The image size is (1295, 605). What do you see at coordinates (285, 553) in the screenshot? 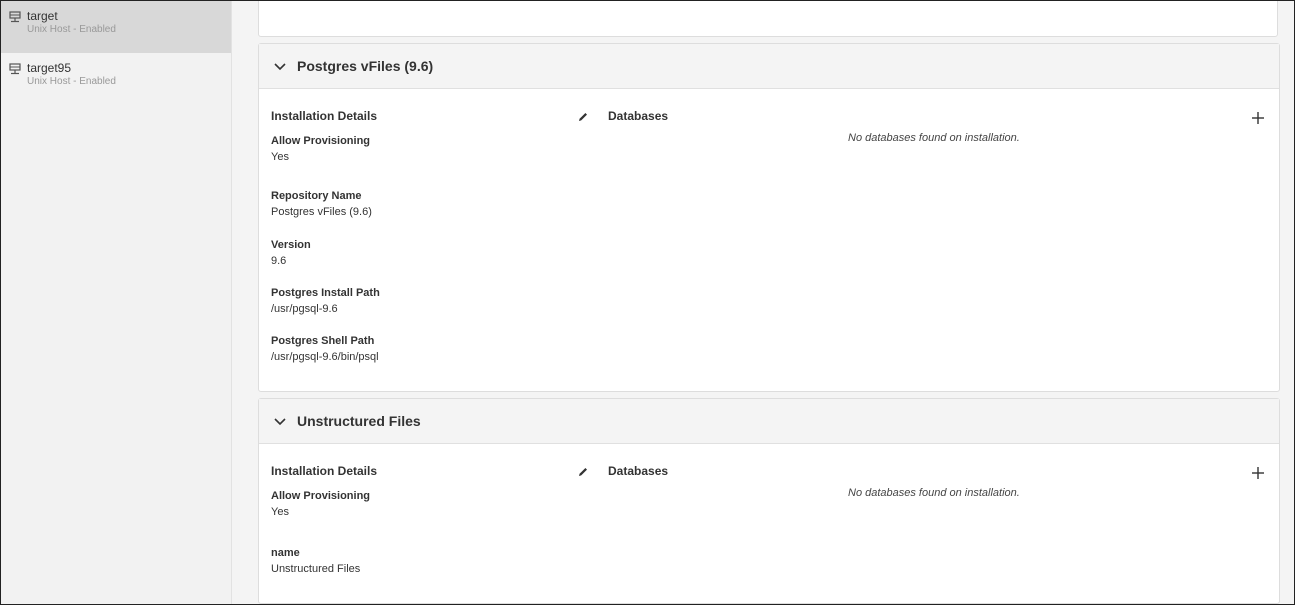
I see `field-label: name` at bounding box center [285, 553].